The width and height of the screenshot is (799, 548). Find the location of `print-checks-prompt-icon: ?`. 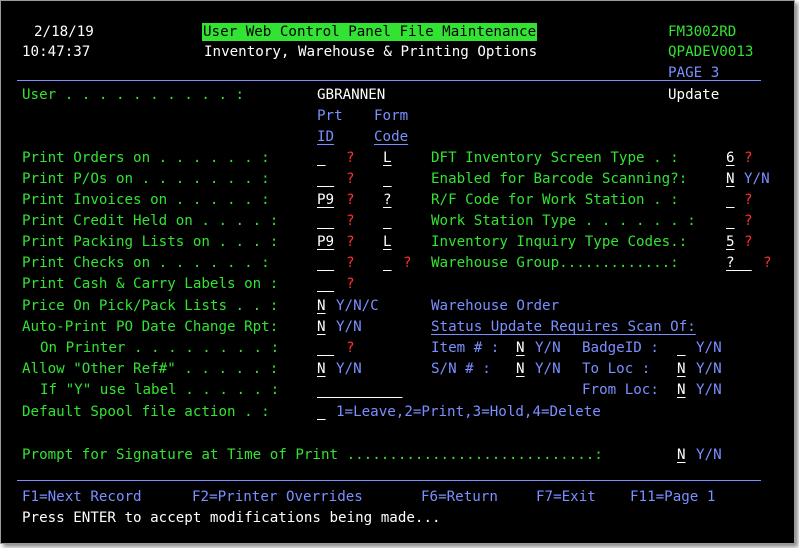

print-checks-prompt-icon: ? is located at coordinates (350, 263).